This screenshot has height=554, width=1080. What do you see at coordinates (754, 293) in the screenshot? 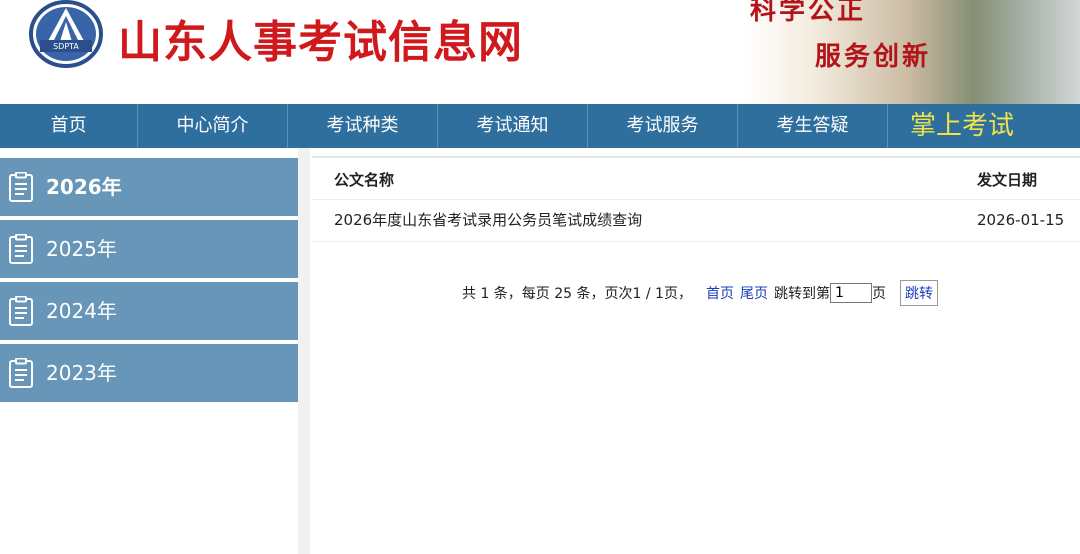
I see `last-page-link: 尾页` at bounding box center [754, 293].